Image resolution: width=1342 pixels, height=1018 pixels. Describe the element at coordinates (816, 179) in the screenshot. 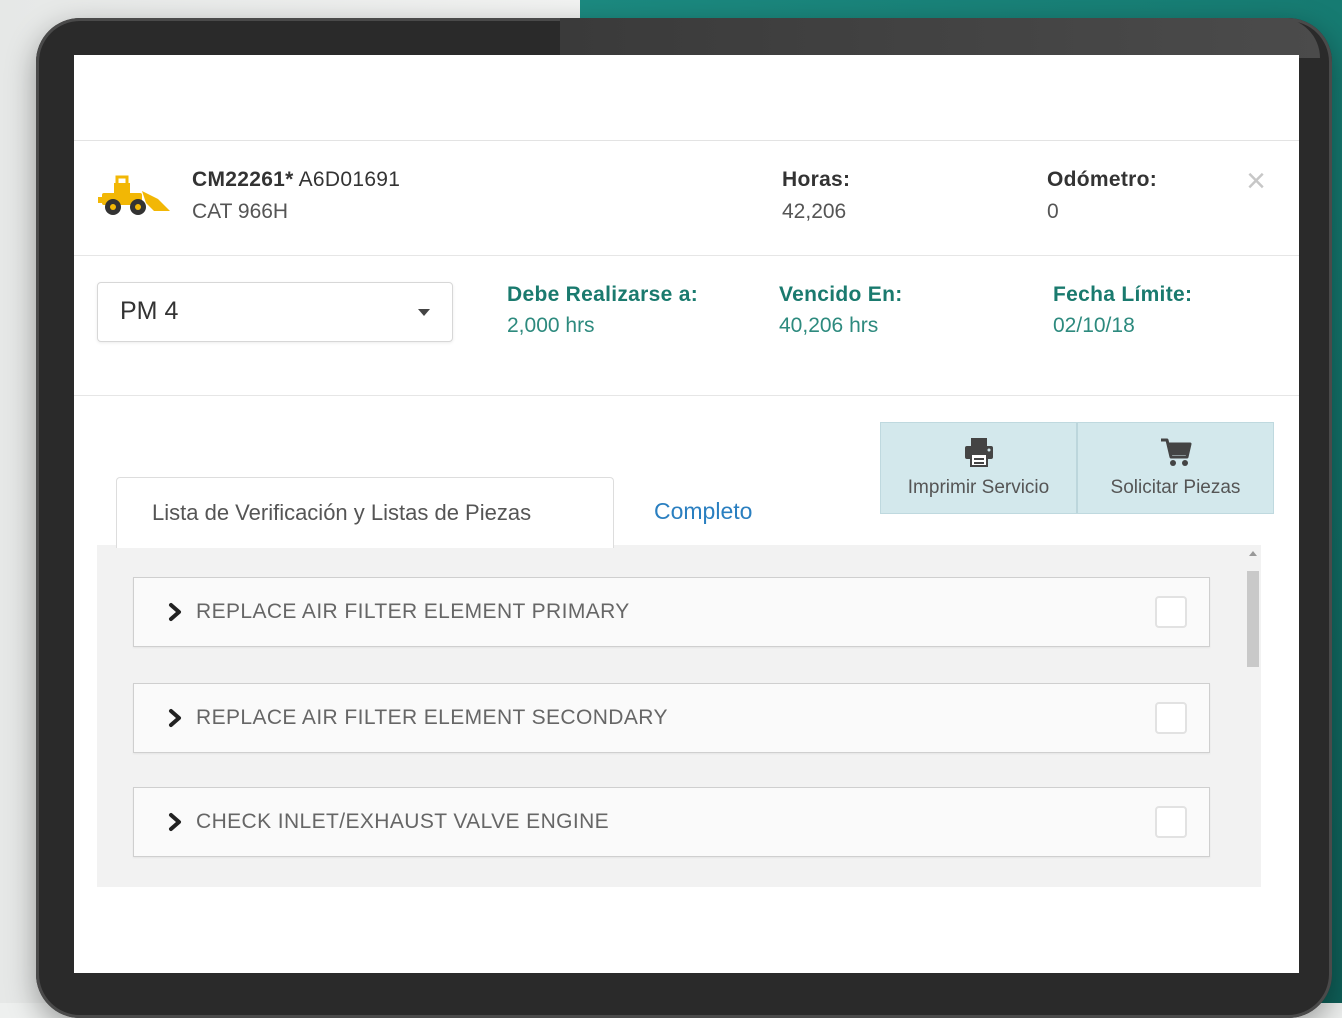

I see `hours-label: Horas:` at that location.